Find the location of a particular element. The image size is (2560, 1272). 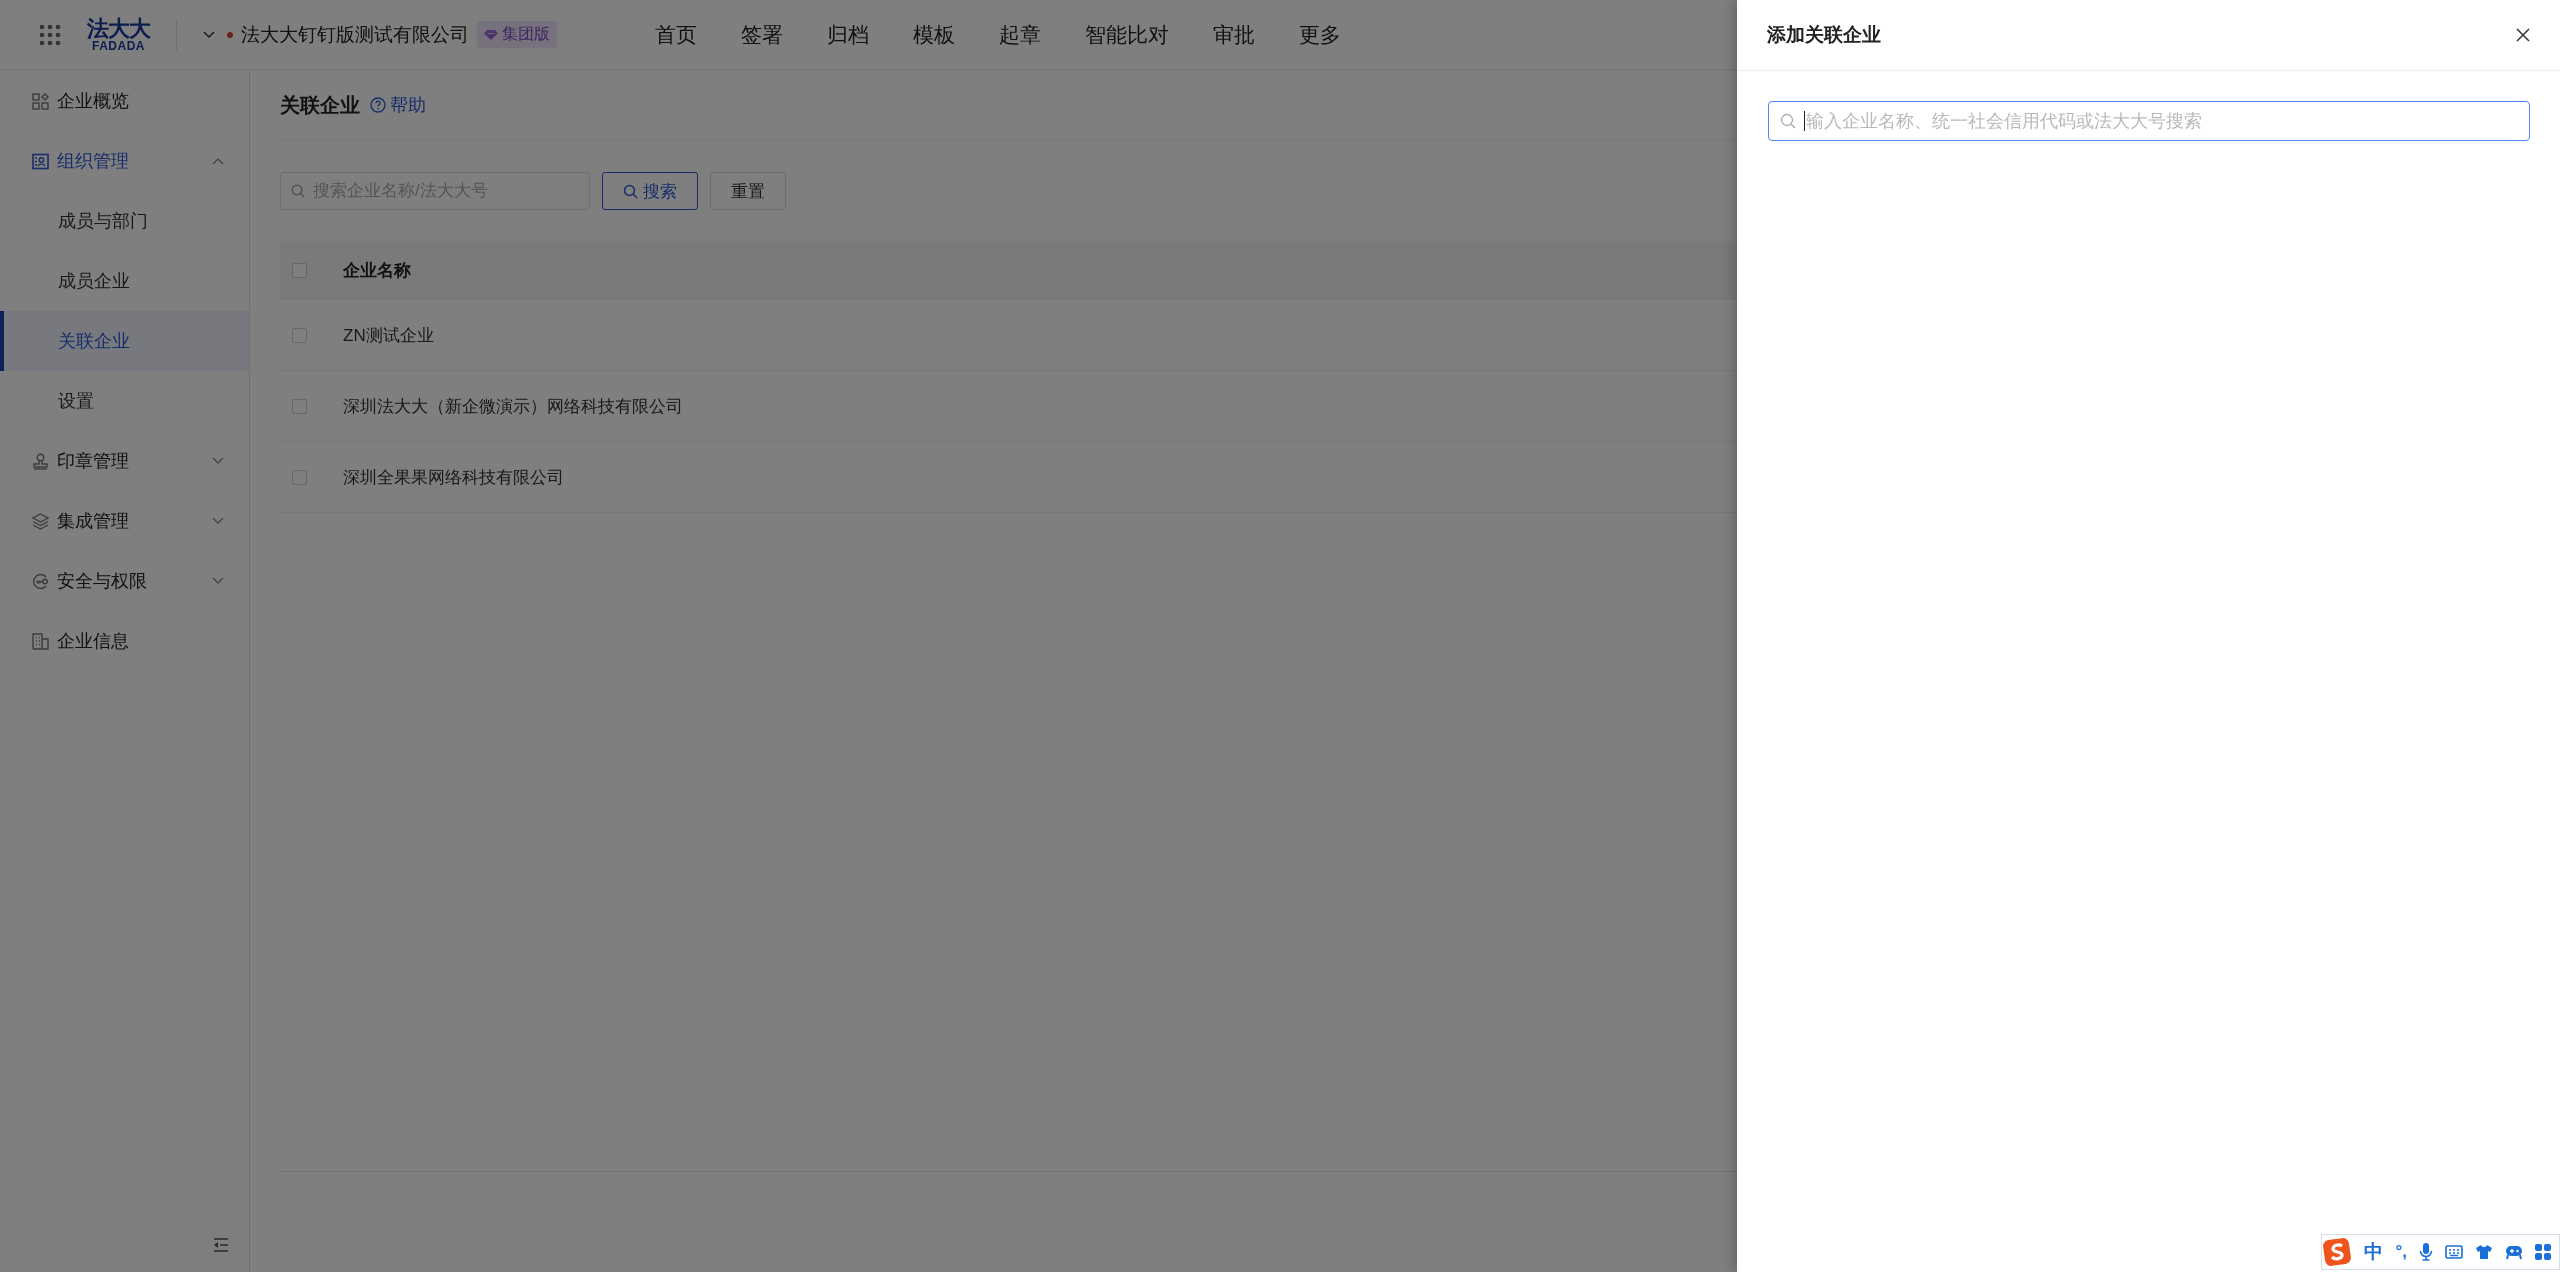

grid-apps-icon is located at coordinates (2543, 1252).